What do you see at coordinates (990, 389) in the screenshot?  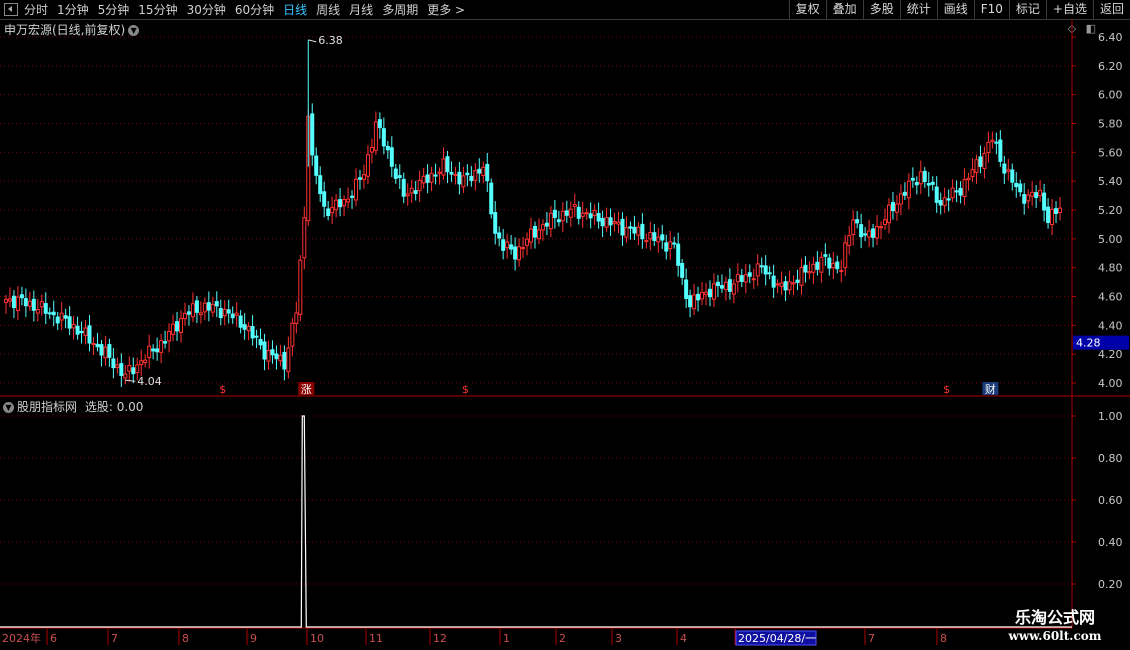 I see `event-marker: 财` at bounding box center [990, 389].